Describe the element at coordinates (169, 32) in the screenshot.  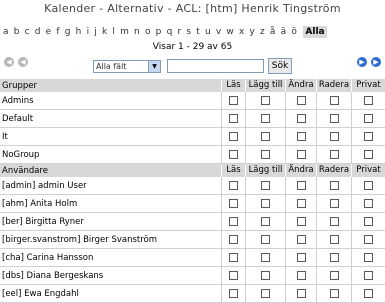
I see `letter-link-q: q` at that location.